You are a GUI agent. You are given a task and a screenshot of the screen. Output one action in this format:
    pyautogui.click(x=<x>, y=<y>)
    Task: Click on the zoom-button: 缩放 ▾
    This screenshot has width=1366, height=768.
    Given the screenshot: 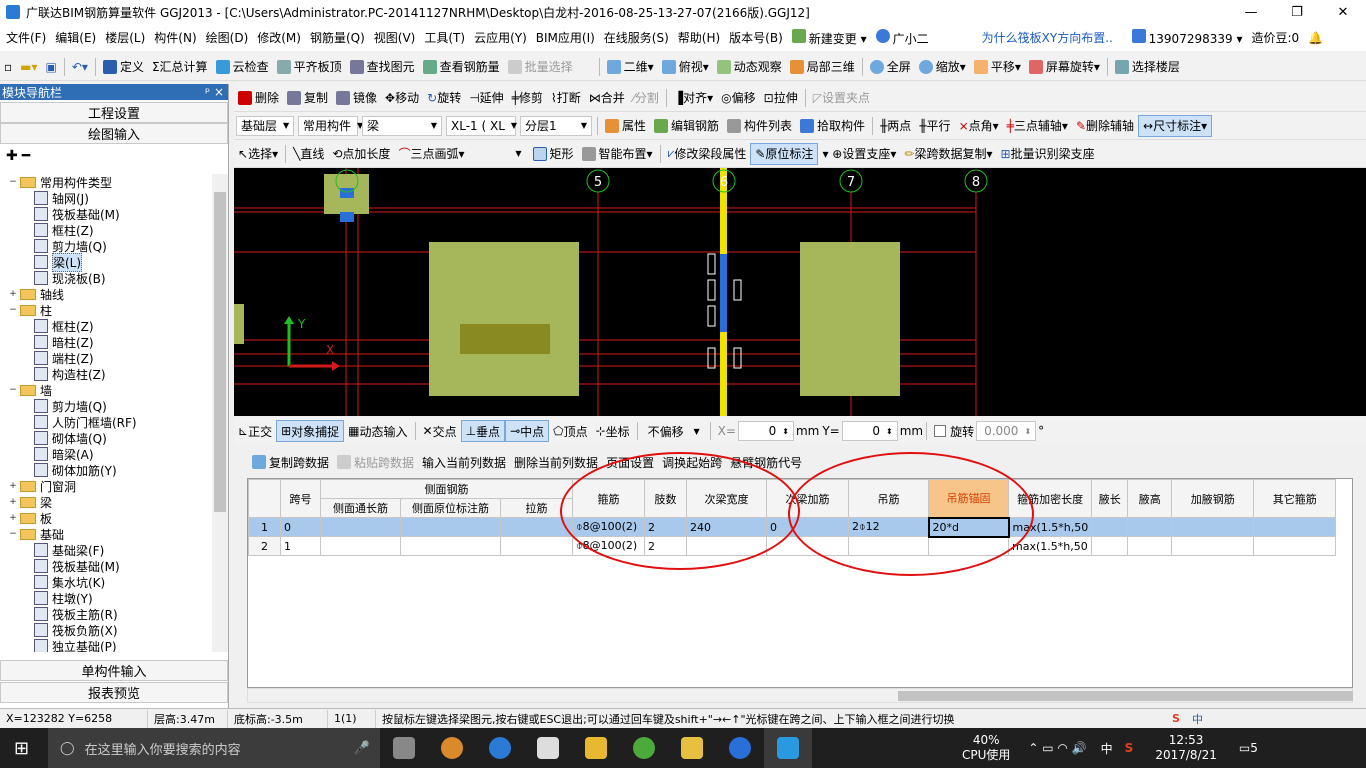 What is the action you would take?
    pyautogui.click(x=942, y=67)
    